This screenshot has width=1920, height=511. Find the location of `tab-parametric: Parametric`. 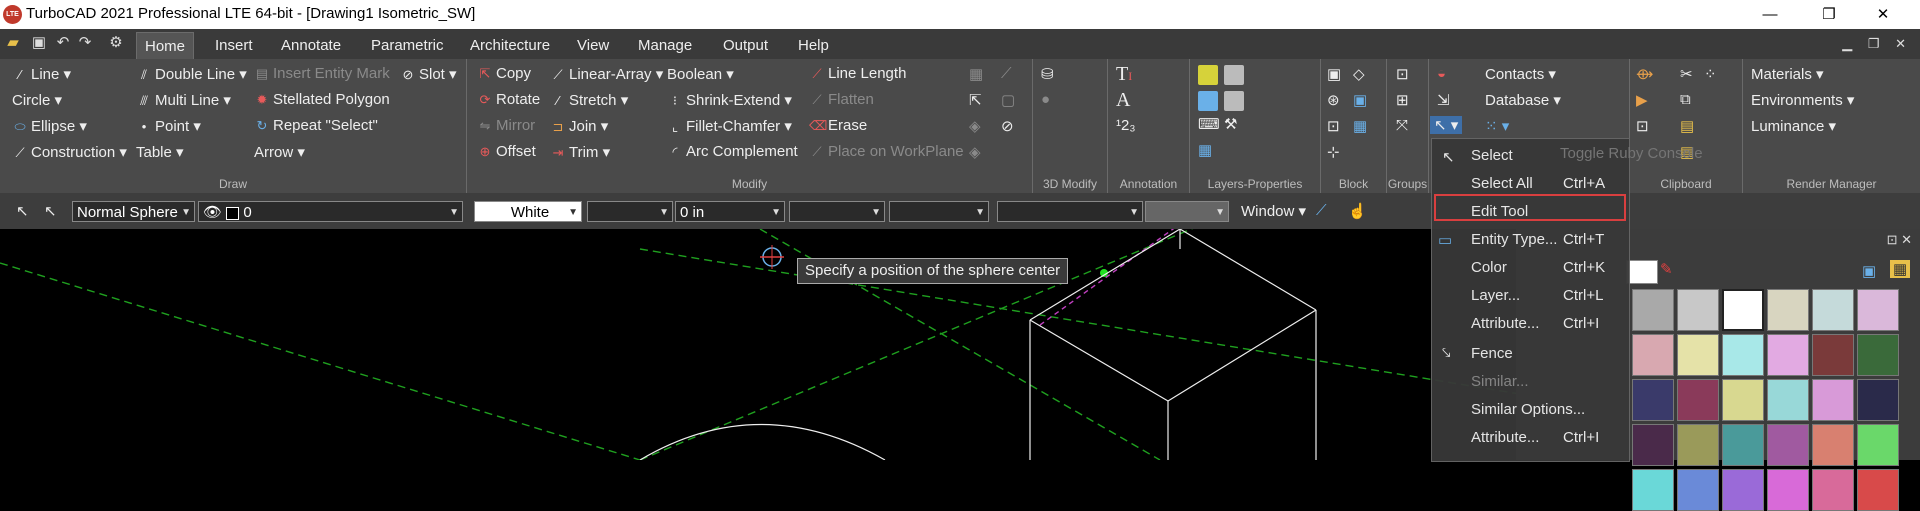

tab-parametric: Parametric is located at coordinates (407, 45).